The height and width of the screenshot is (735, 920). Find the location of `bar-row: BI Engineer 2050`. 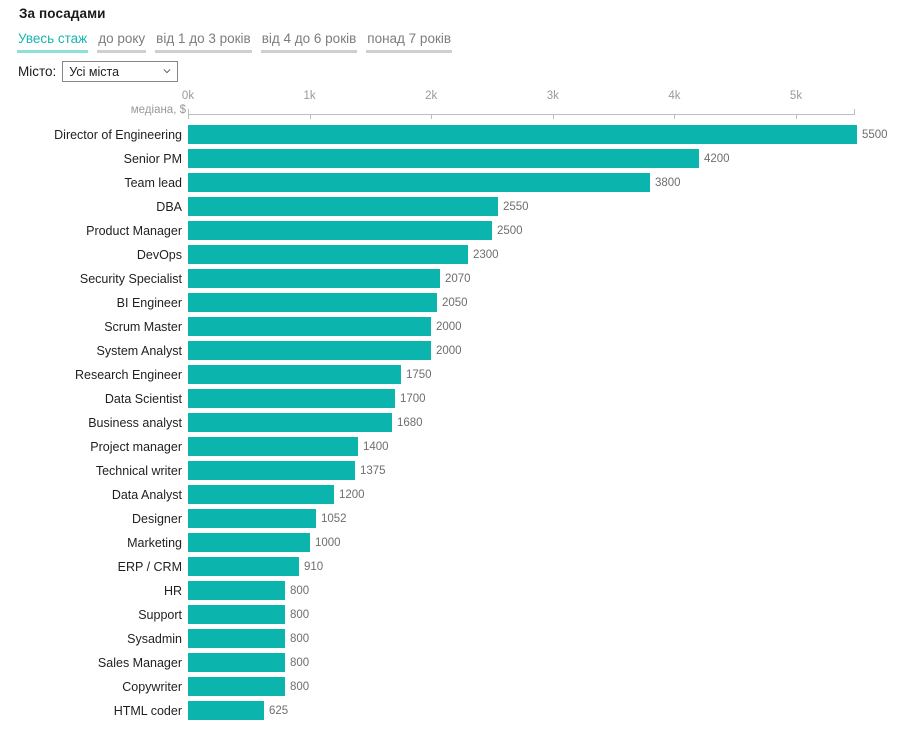

bar-row: BI Engineer 2050 is located at coordinates (460, 304).